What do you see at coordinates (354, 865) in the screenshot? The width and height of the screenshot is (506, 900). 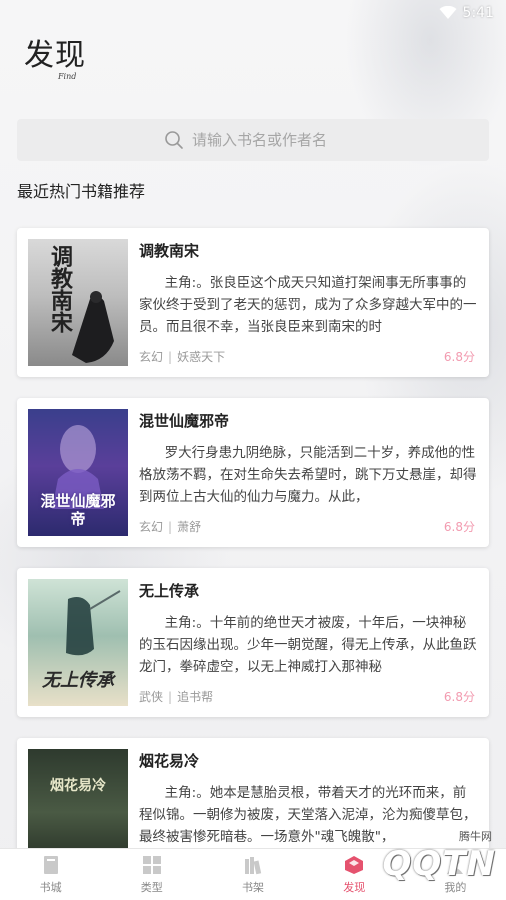 I see `discover-icon` at bounding box center [354, 865].